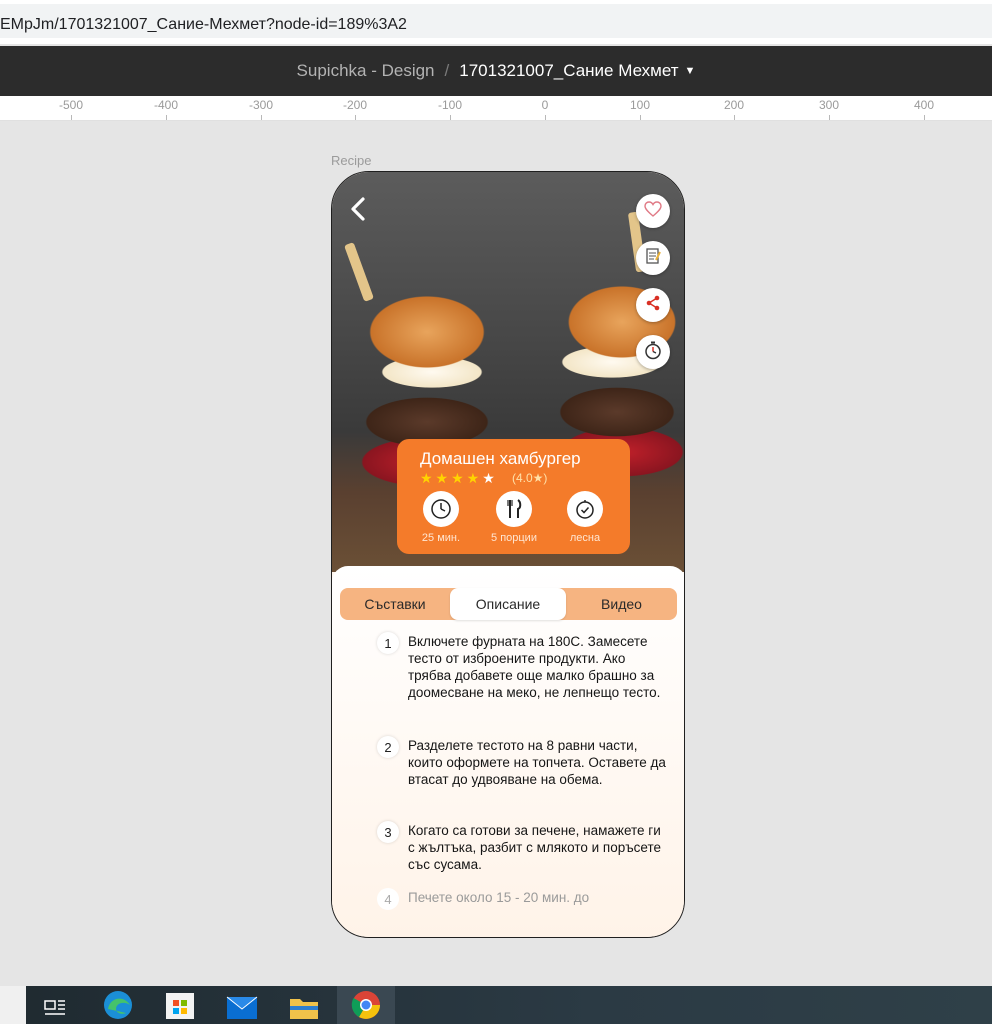 This screenshot has width=992, height=1024. Describe the element at coordinates (621, 604) in the screenshot. I see `tab-video: Видео` at that location.